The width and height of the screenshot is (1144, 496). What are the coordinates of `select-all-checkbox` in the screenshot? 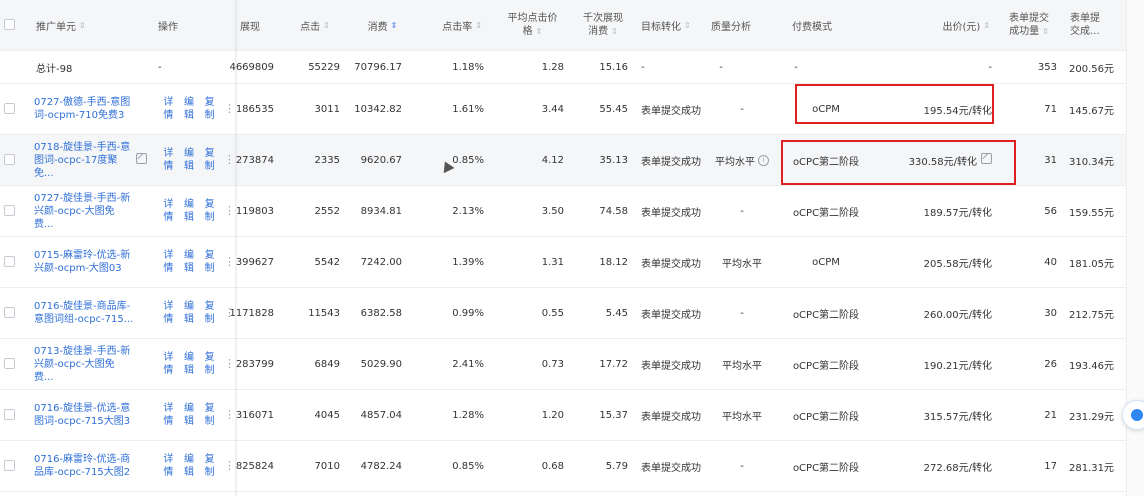 It's located at (9, 24).